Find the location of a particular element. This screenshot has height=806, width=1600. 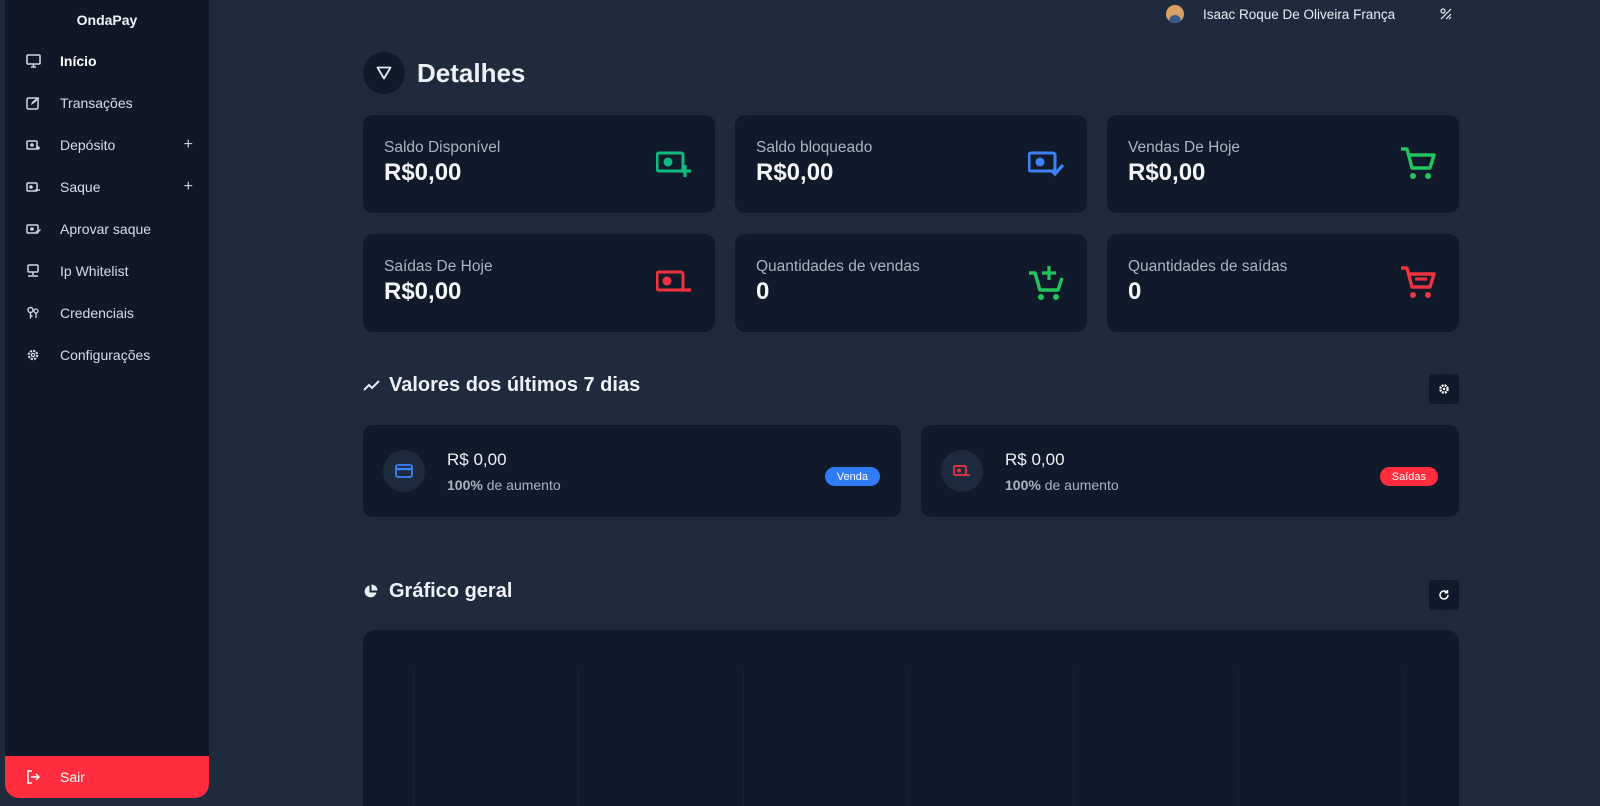

card-quantidades-de-saidas: Quantidades de saídas 0 is located at coordinates (1283, 283).